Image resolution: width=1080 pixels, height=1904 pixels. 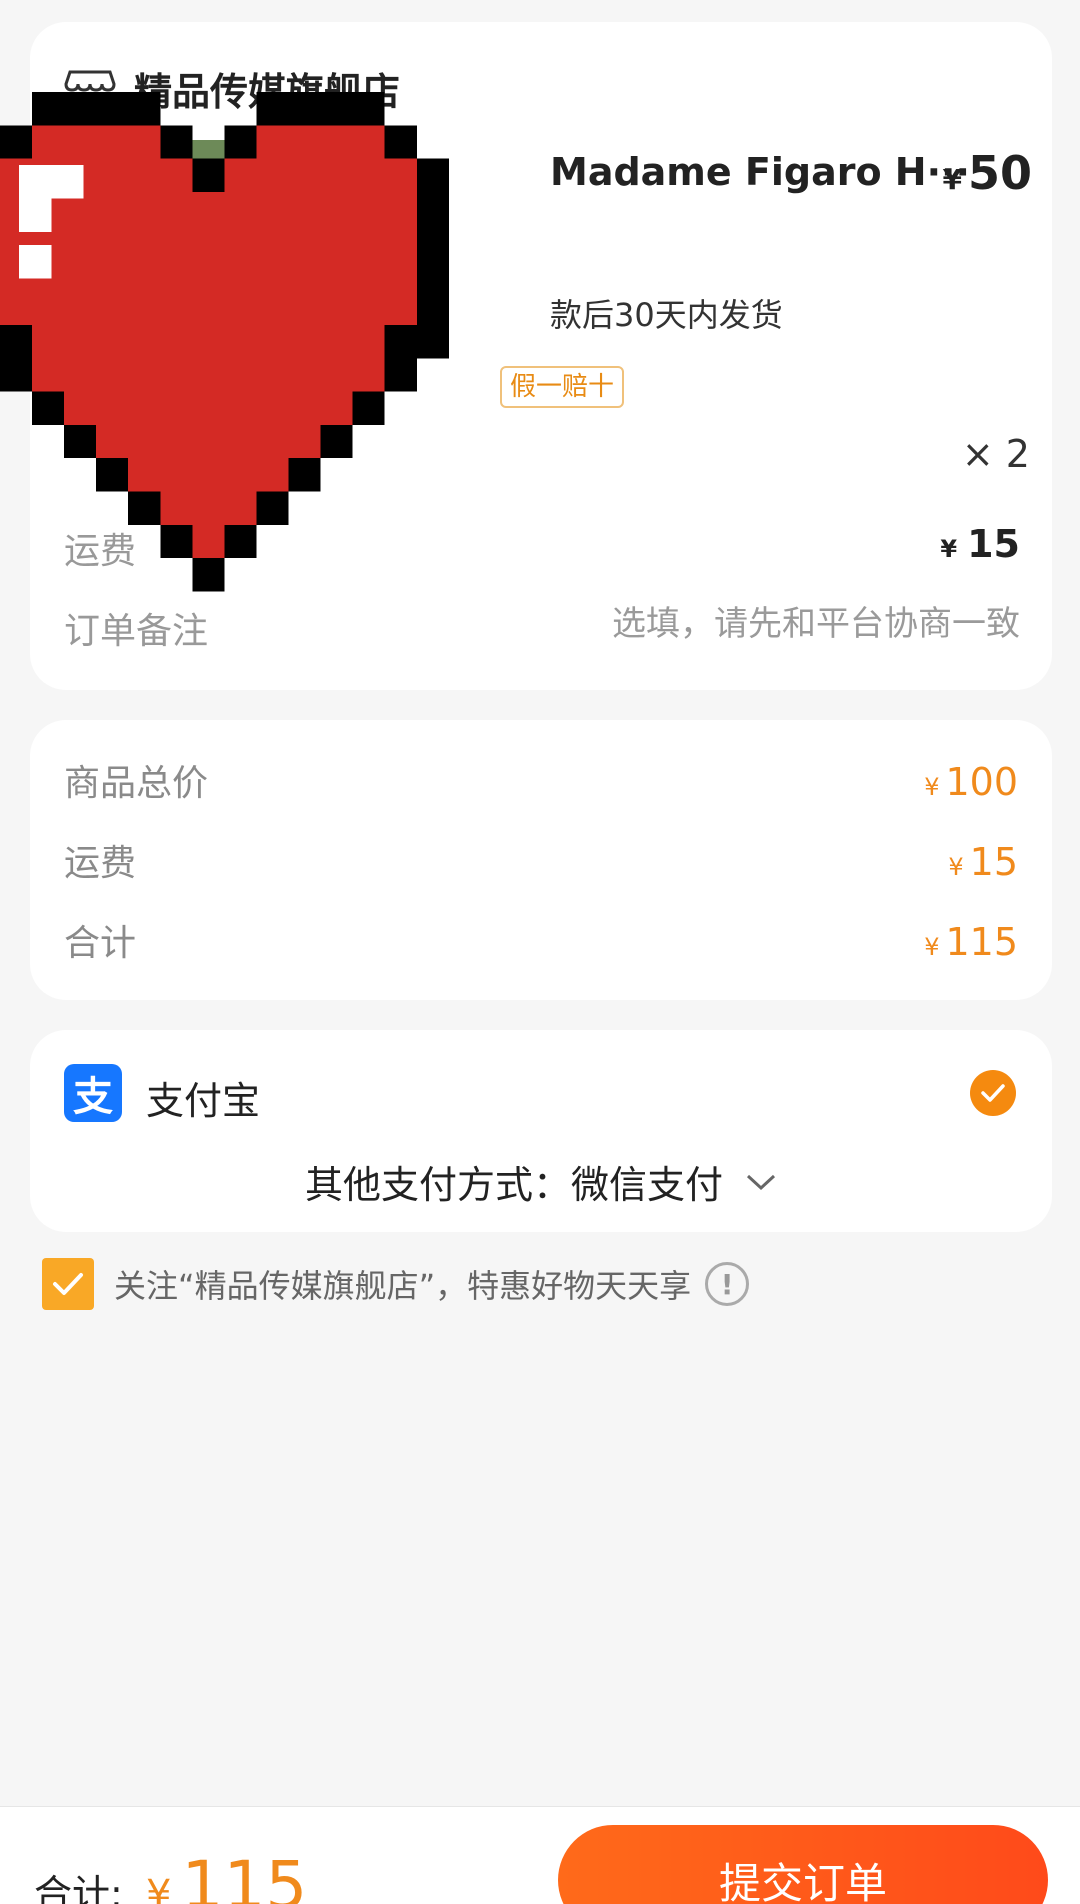 I want to click on bottom-total-value: ¥ 115, so click(x=226, y=1875).